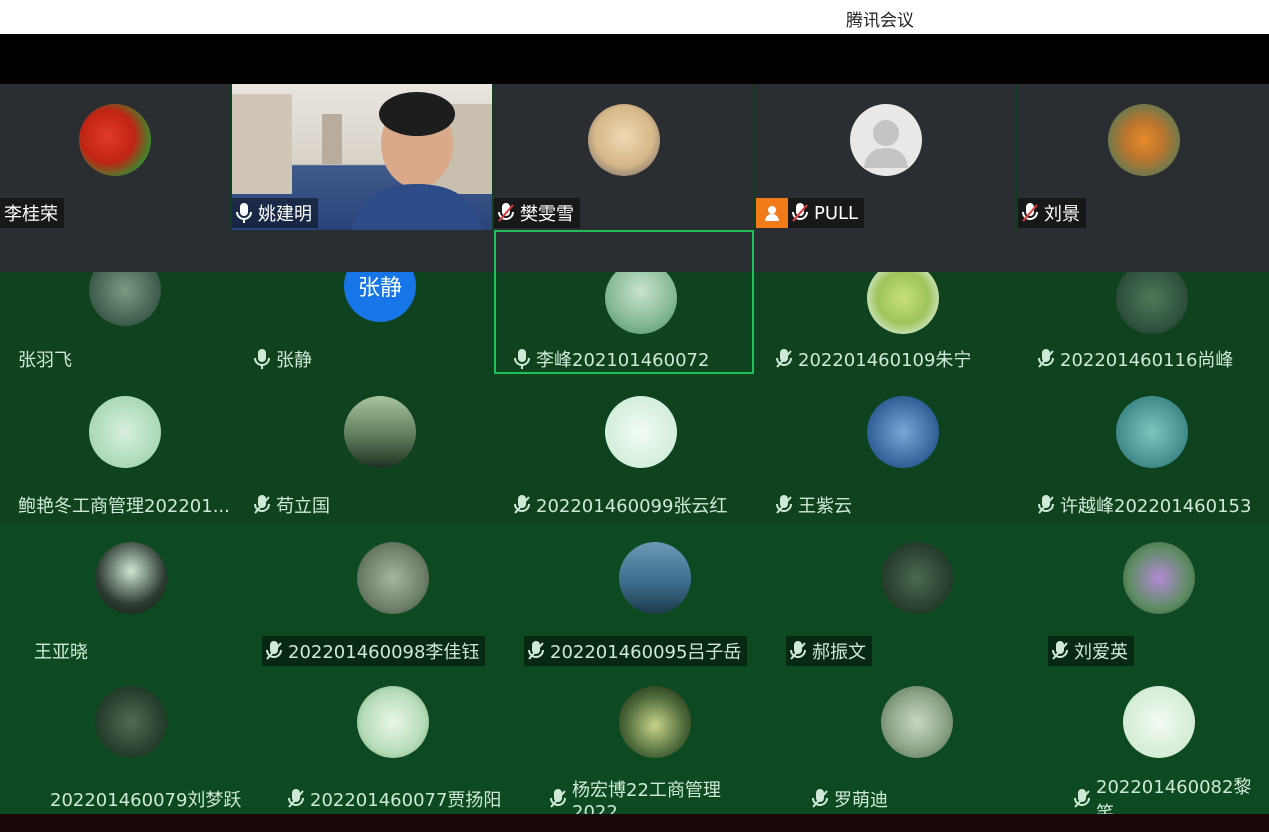  I want to click on name-label: 202201460079刘梦跃, so click(146, 799).